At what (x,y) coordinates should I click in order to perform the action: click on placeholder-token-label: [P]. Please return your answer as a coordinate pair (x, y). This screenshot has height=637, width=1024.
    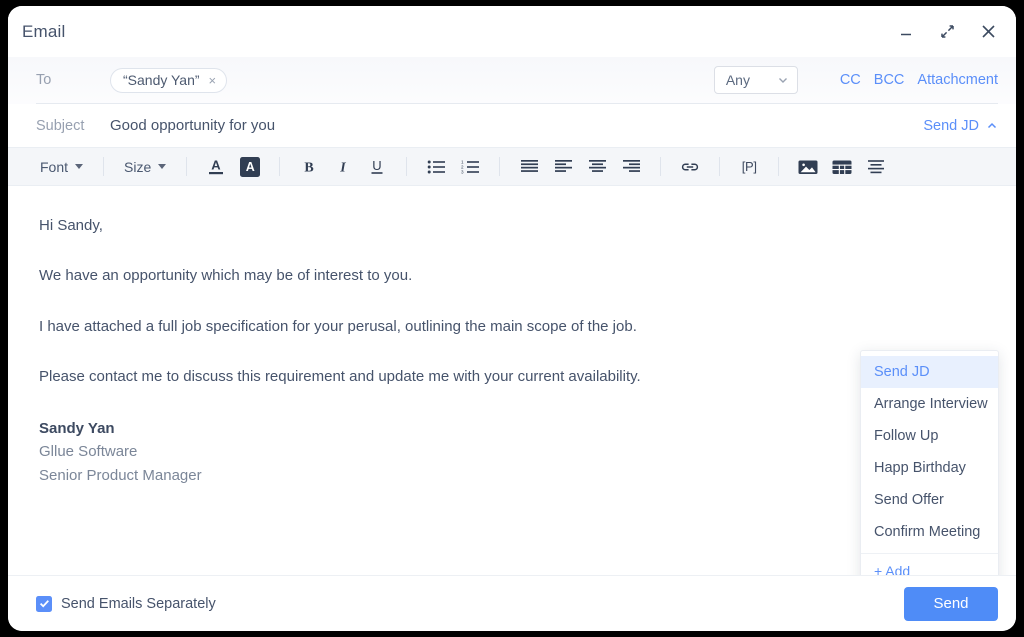
    Looking at the image, I should click on (749, 166).